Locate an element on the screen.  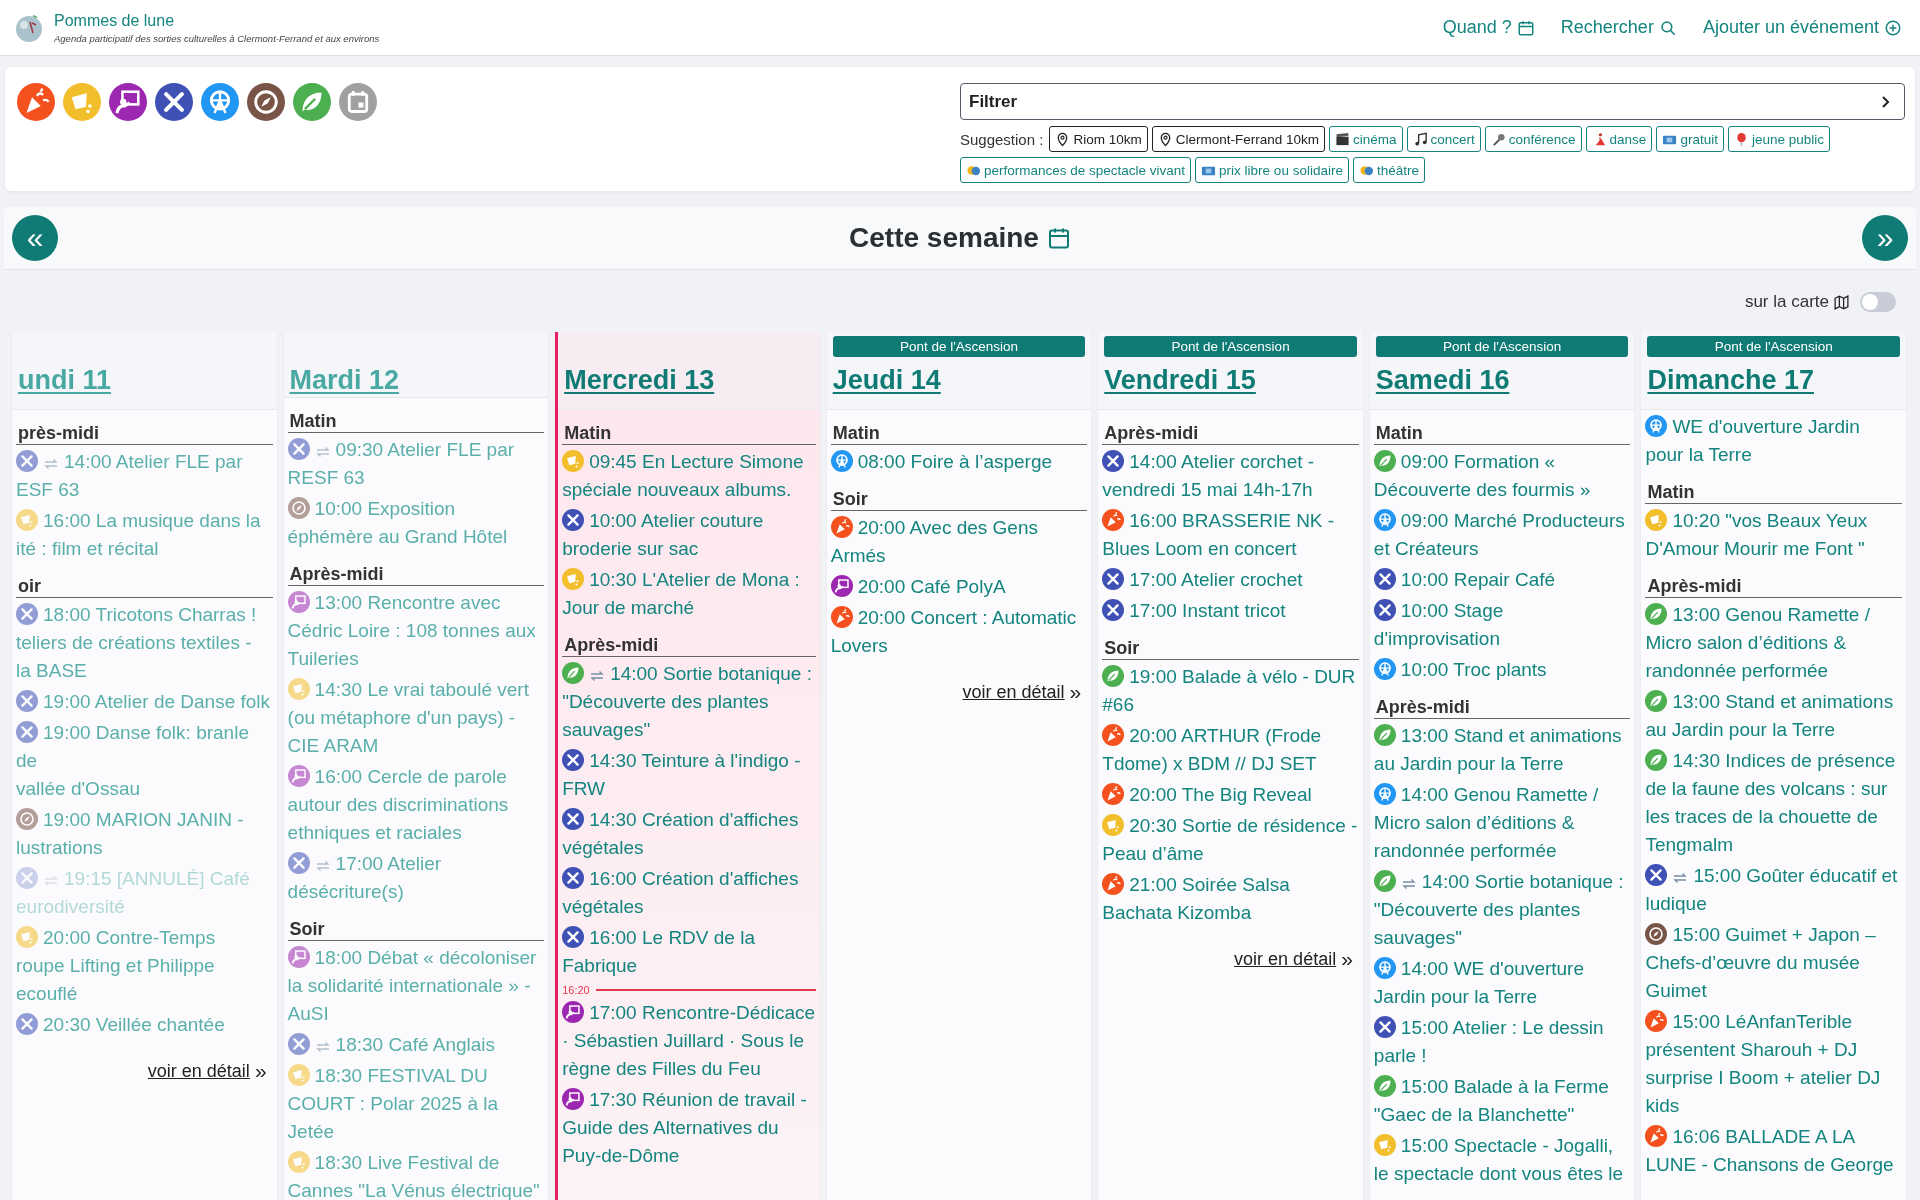
day-title: Vendredi 15 is located at coordinates (1180, 380).